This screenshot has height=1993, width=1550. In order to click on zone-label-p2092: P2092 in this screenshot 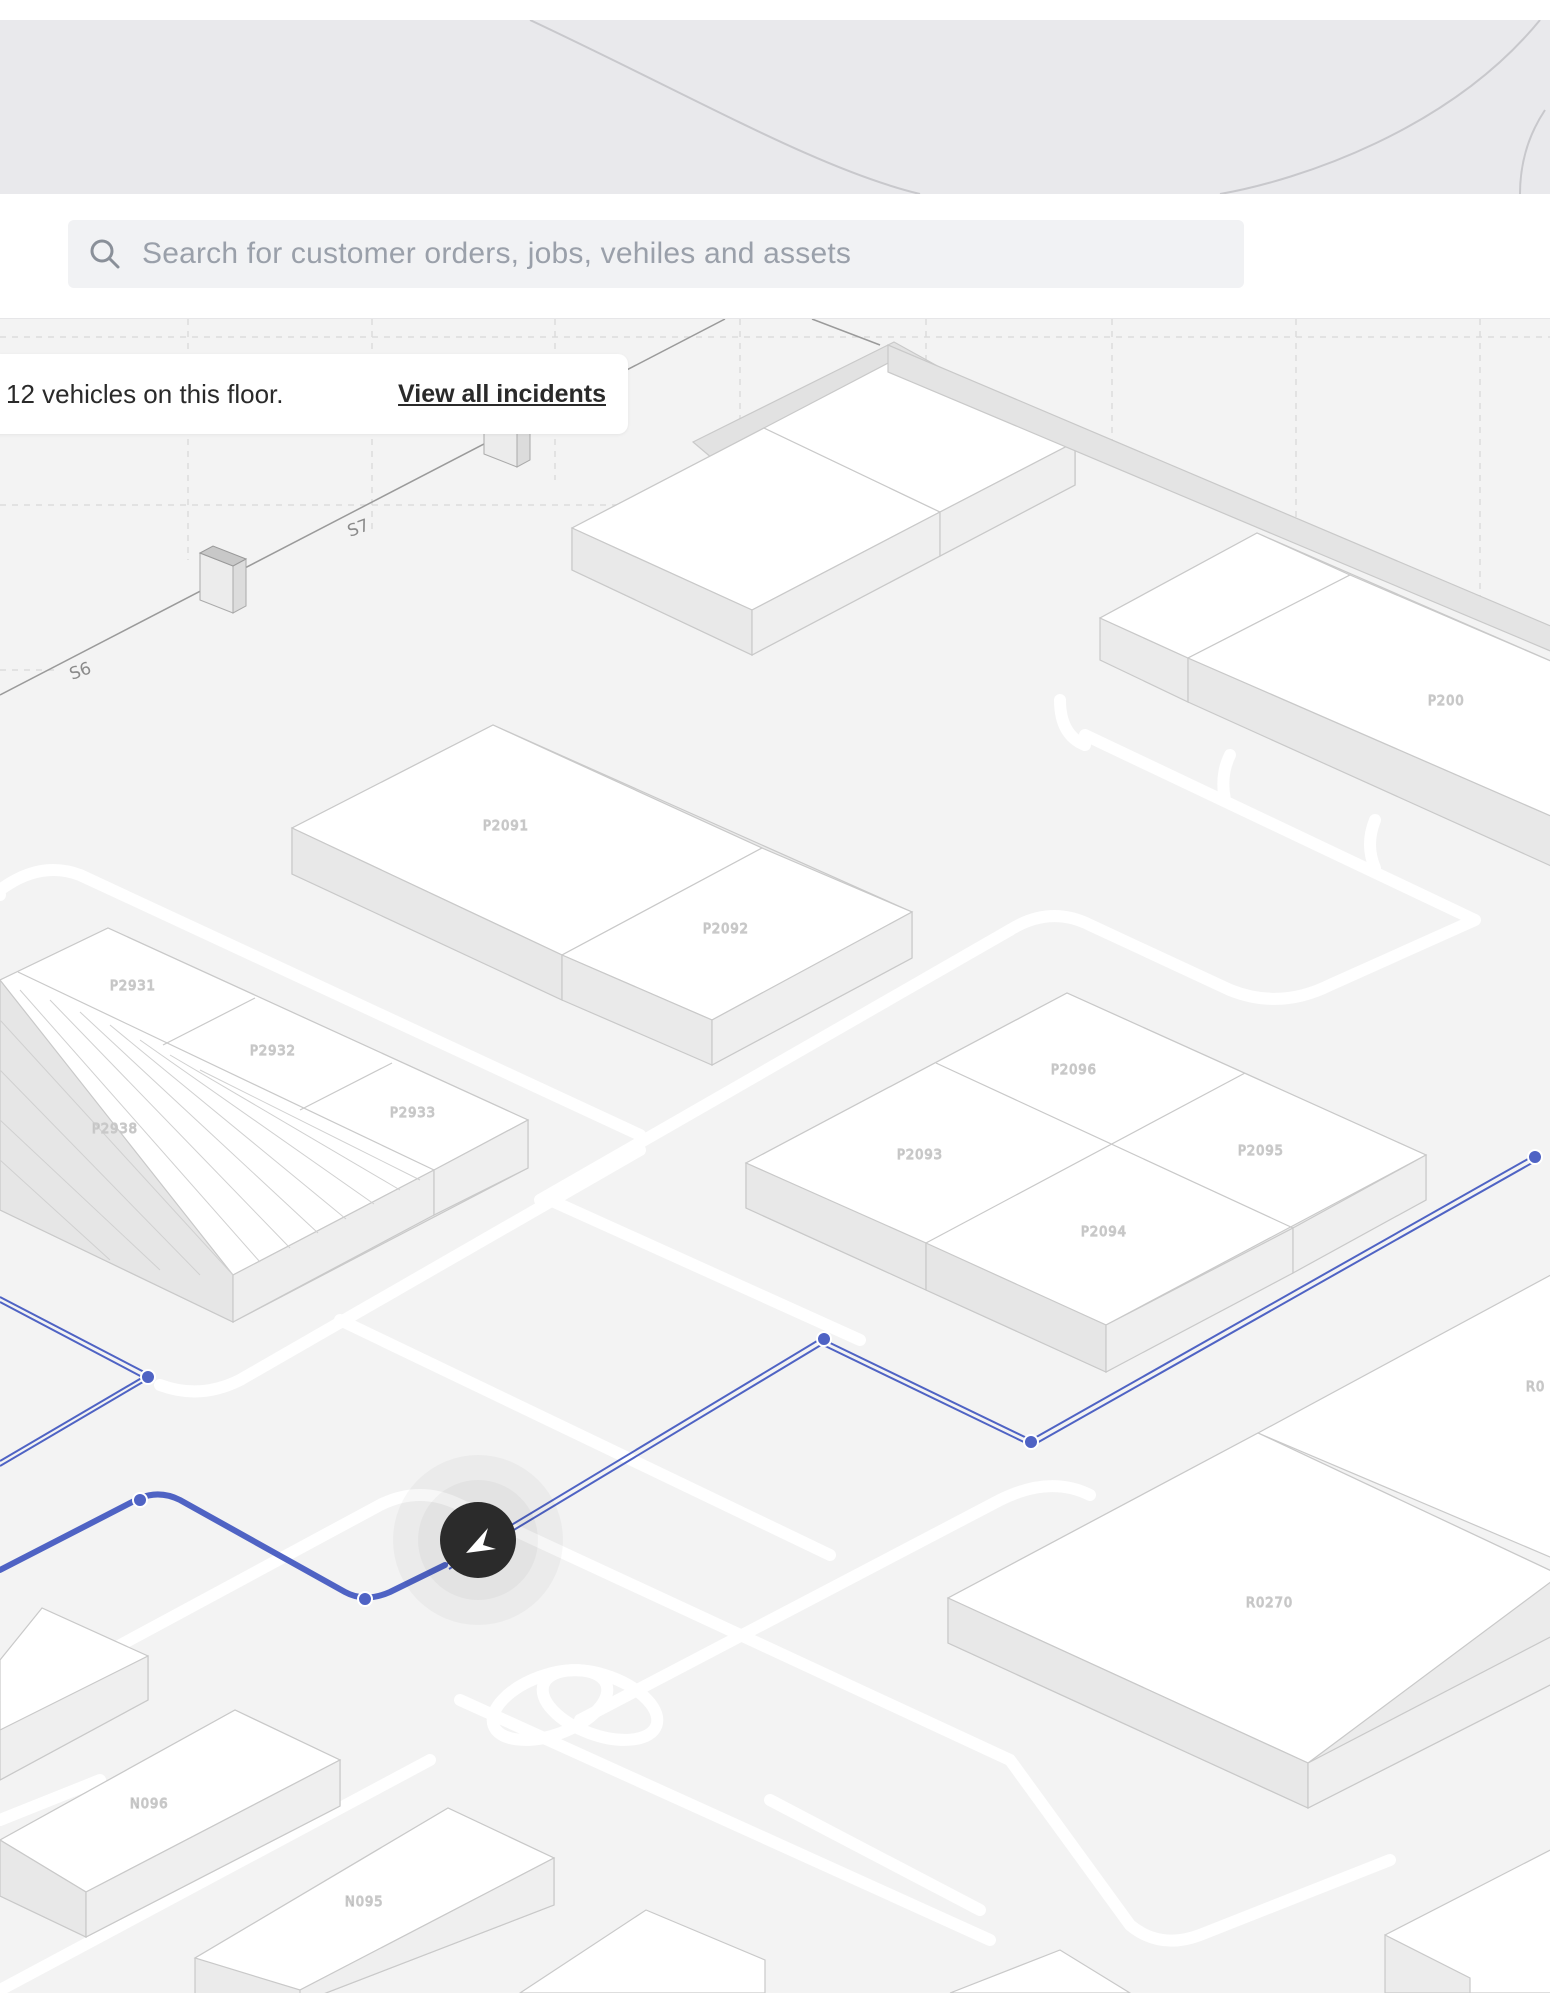, I will do `click(726, 929)`.